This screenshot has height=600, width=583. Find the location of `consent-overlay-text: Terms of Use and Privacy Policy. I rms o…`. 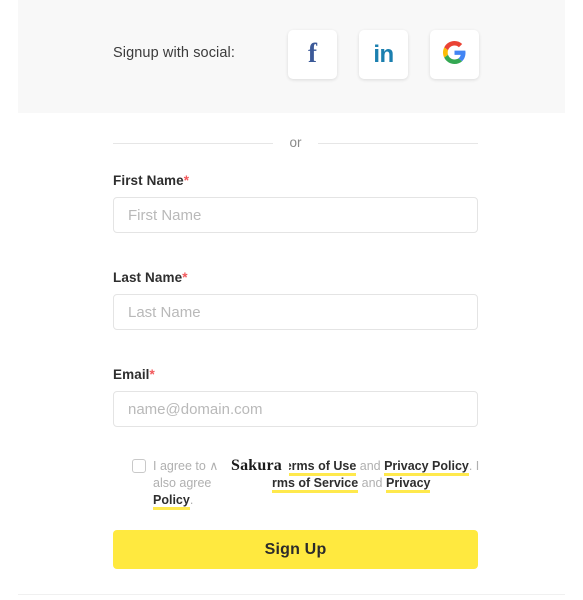

consent-overlay-text: Terms of Use and Privacy Policy. I rms o… is located at coordinates (390, 475).